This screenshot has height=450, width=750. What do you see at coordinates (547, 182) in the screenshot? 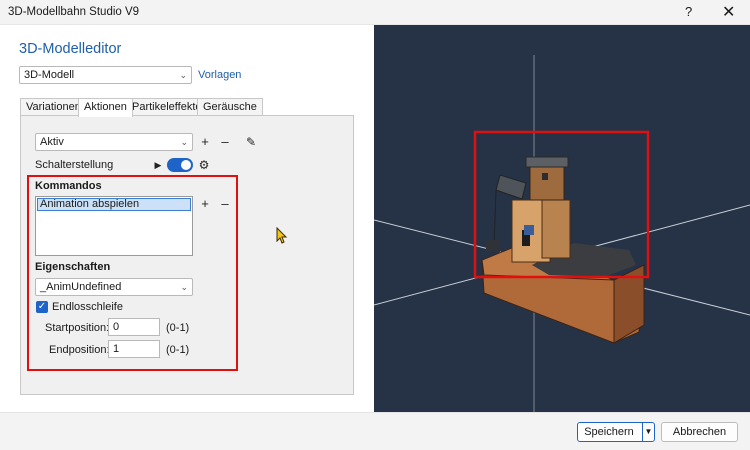
I see `model-cabin` at bounding box center [547, 182].